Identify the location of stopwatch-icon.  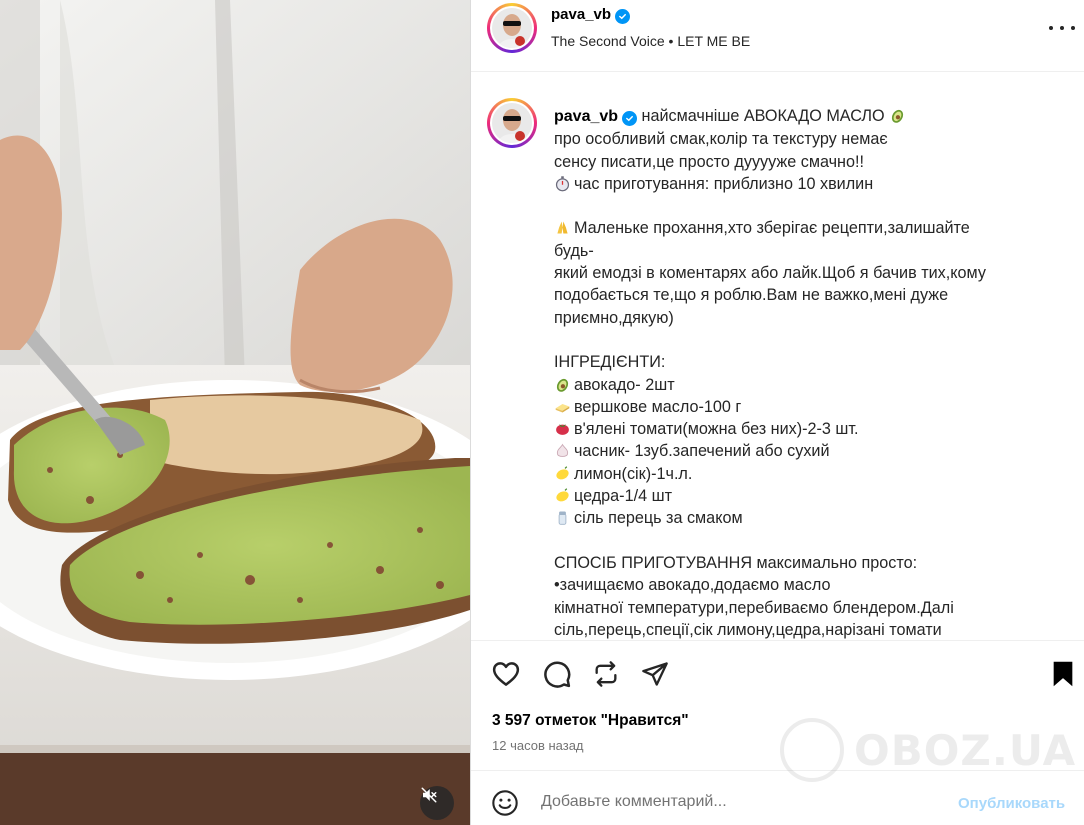
(562, 184).